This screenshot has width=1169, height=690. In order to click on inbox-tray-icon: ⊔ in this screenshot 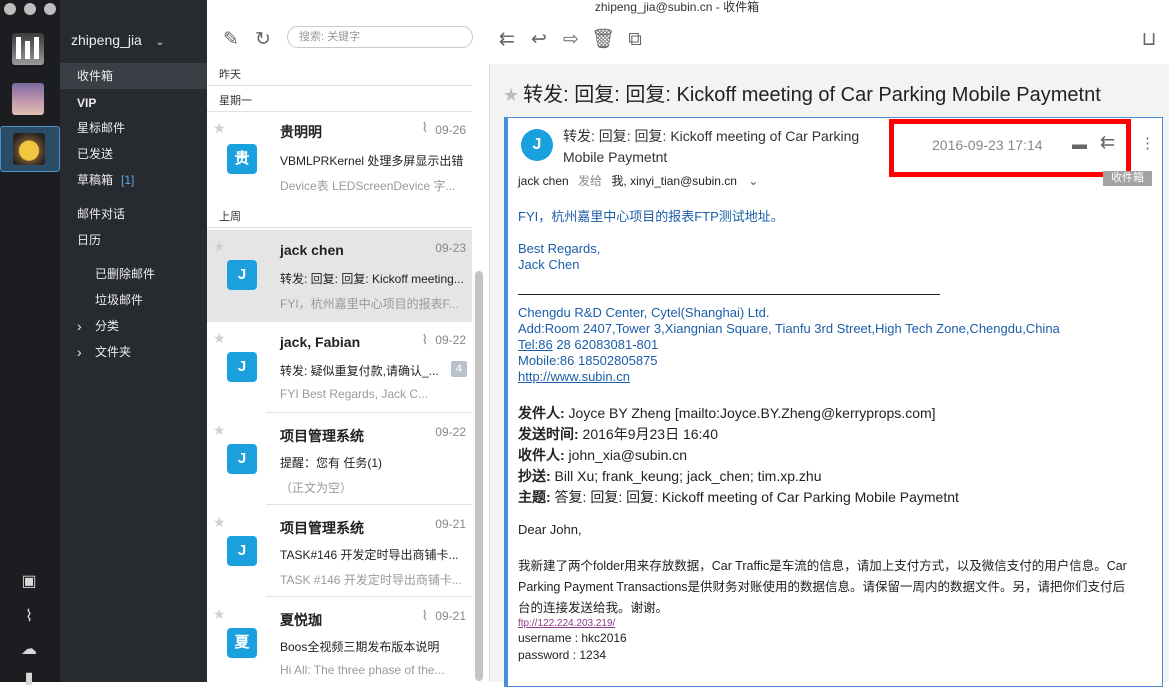, I will do `click(1149, 40)`.